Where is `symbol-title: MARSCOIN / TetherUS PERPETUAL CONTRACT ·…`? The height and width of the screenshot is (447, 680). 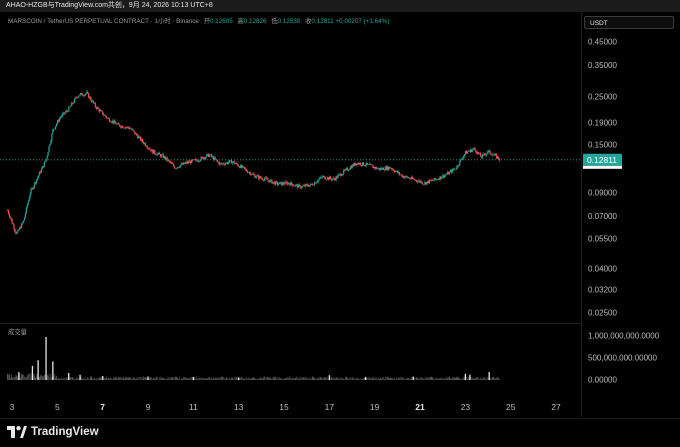
symbol-title: MARSCOIN / TetherUS PERPETUAL CONTRACT ·… is located at coordinates (103, 21).